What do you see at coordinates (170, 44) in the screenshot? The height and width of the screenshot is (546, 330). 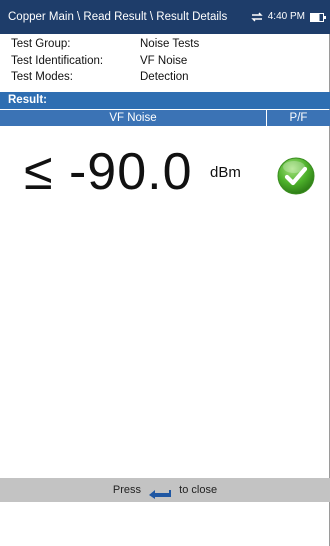 I see `info-value: Noise Tests` at bounding box center [170, 44].